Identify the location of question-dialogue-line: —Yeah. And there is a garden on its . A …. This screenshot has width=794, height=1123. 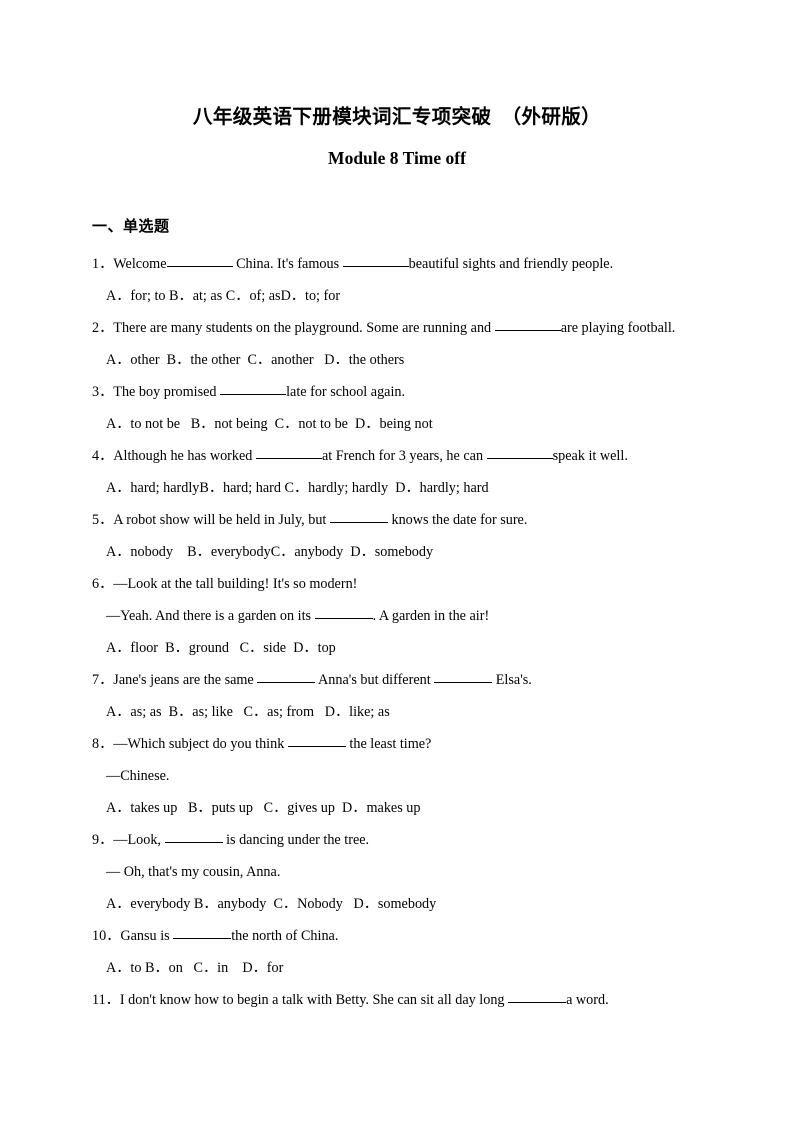
(402, 616).